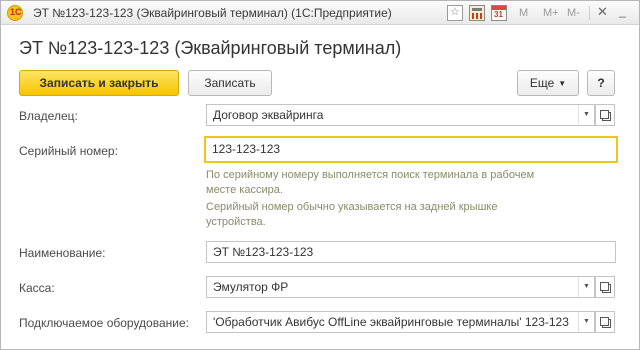 Image resolution: width=640 pixels, height=350 pixels. Describe the element at coordinates (37, 288) in the screenshot. I see `kassa-label: Касса:` at that location.